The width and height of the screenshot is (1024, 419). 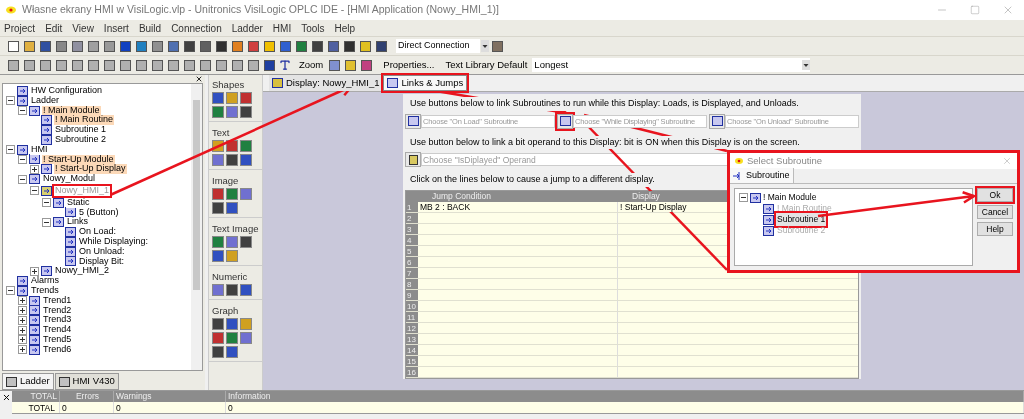 I want to click on panel-tab: HMI V430, so click(x=86, y=381).